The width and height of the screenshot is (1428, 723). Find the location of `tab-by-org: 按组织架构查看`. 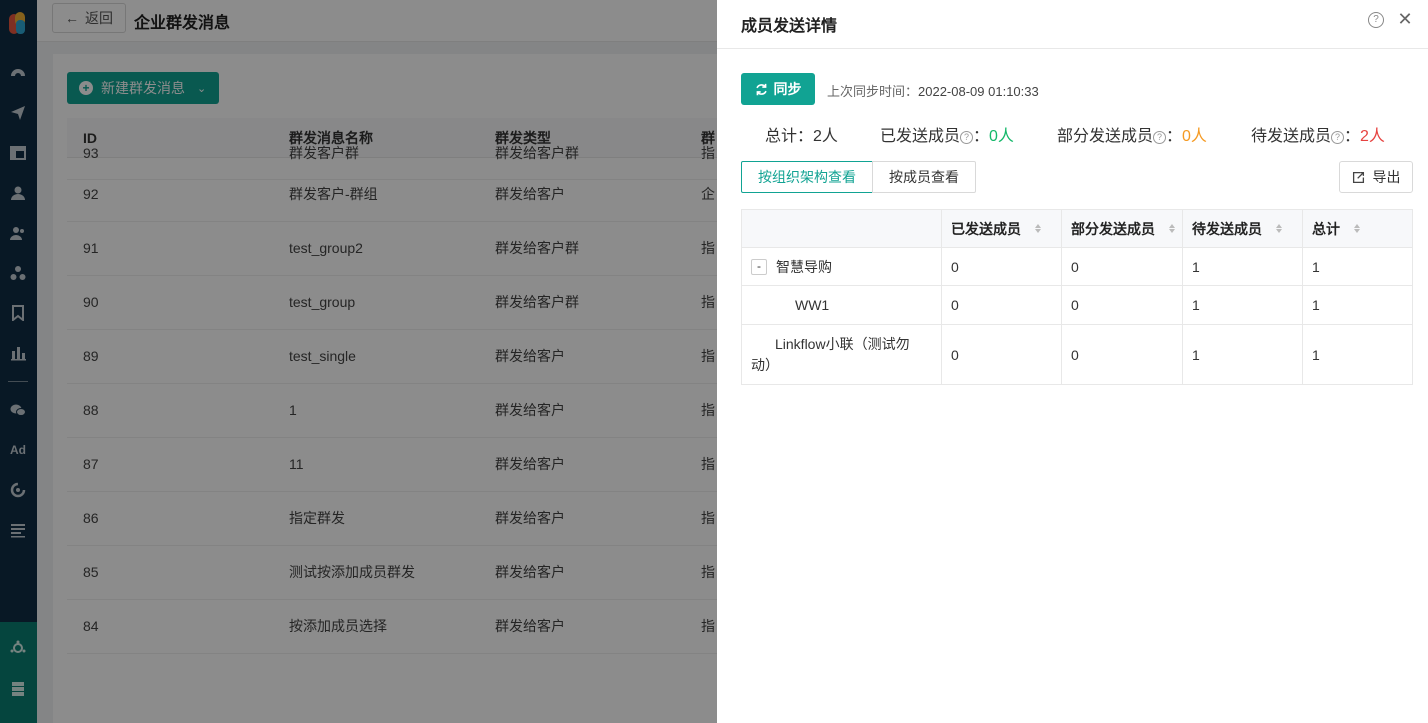

tab-by-org: 按组织架构查看 is located at coordinates (807, 177).